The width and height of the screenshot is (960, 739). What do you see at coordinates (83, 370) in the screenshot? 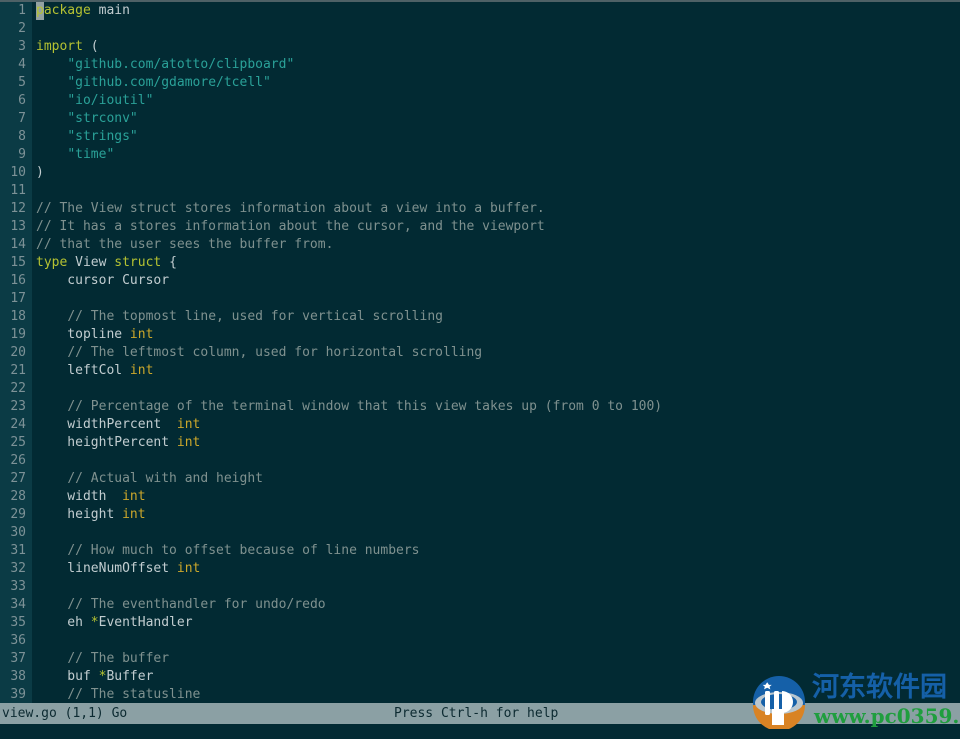
I see `code-token: leftCol` at bounding box center [83, 370].